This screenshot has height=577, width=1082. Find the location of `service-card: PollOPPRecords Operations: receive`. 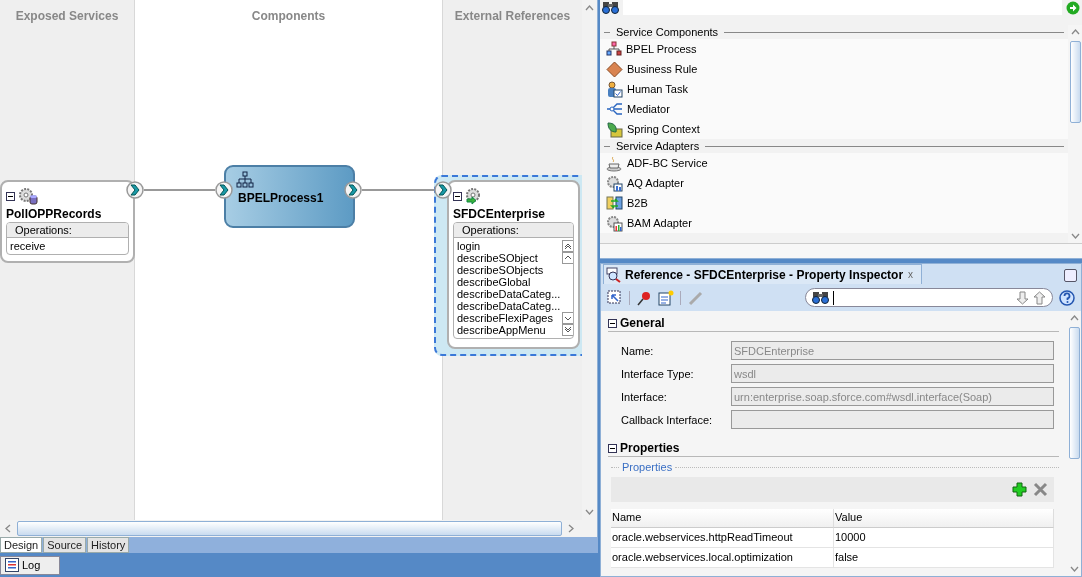

service-card: PollOPPRecords Operations: receive is located at coordinates (67, 221).